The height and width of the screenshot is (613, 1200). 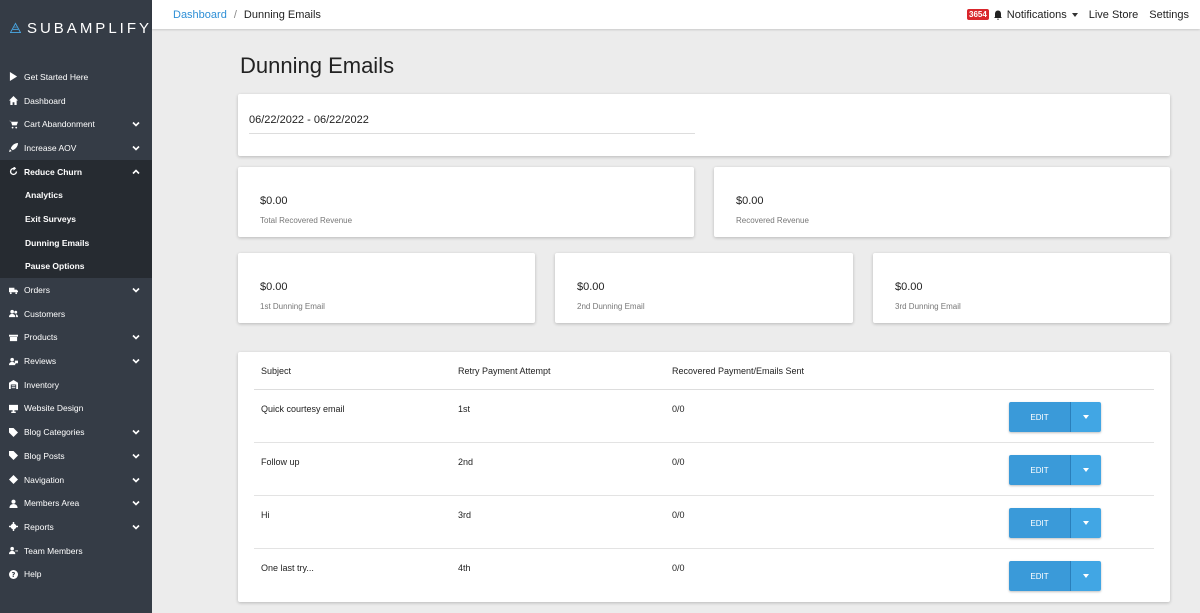 I want to click on desktop-icon, so click(x=13, y=408).